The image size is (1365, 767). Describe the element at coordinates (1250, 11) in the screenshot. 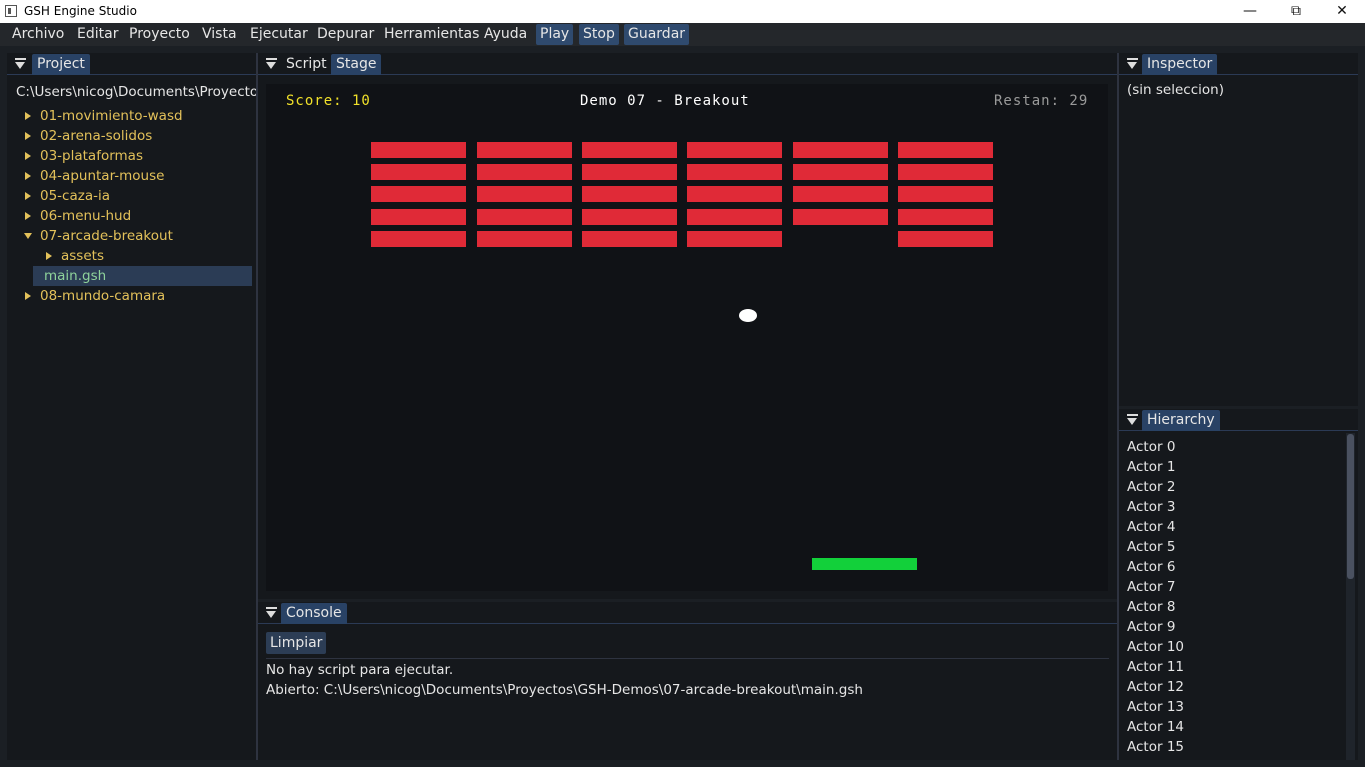

I see `minimize-icon: —` at that location.